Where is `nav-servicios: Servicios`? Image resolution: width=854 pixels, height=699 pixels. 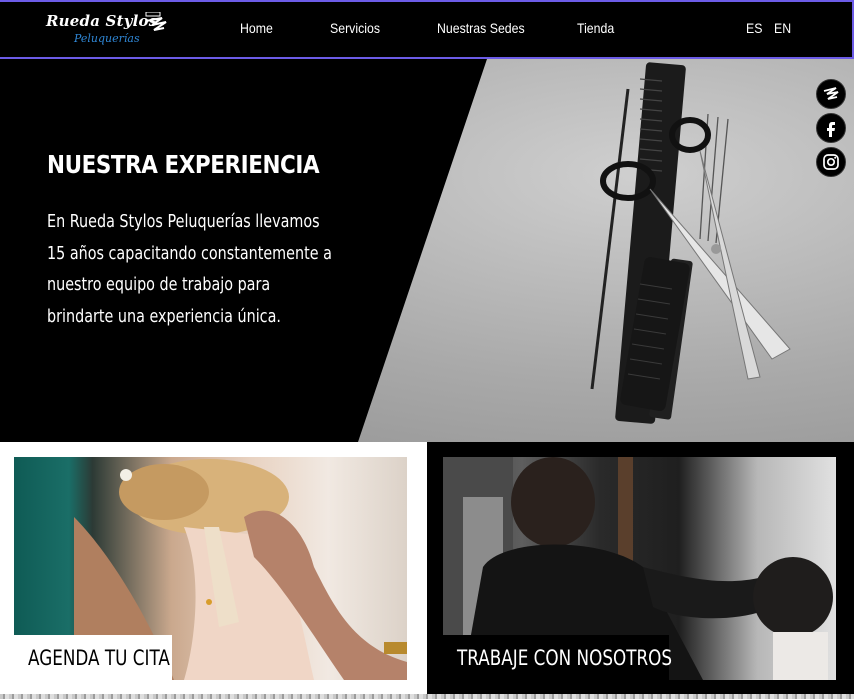 nav-servicios: Servicios is located at coordinates (355, 28).